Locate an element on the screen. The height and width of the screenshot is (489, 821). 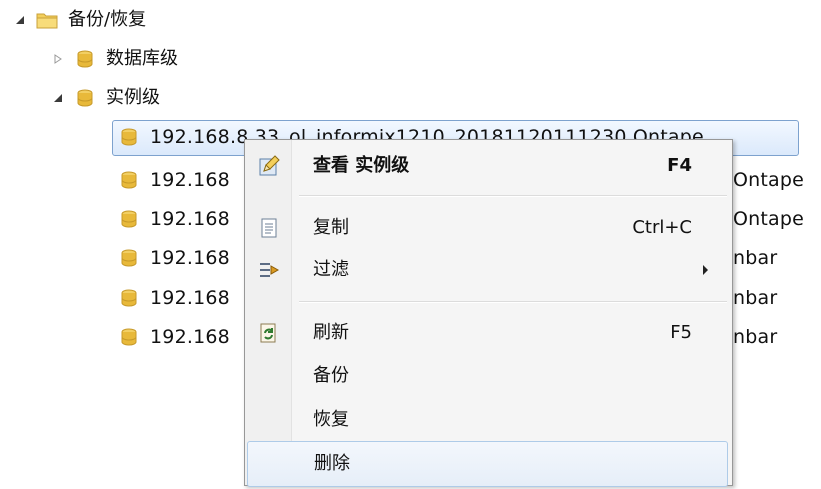
tree-item-instance-level: 实例级 is located at coordinates (105, 98).